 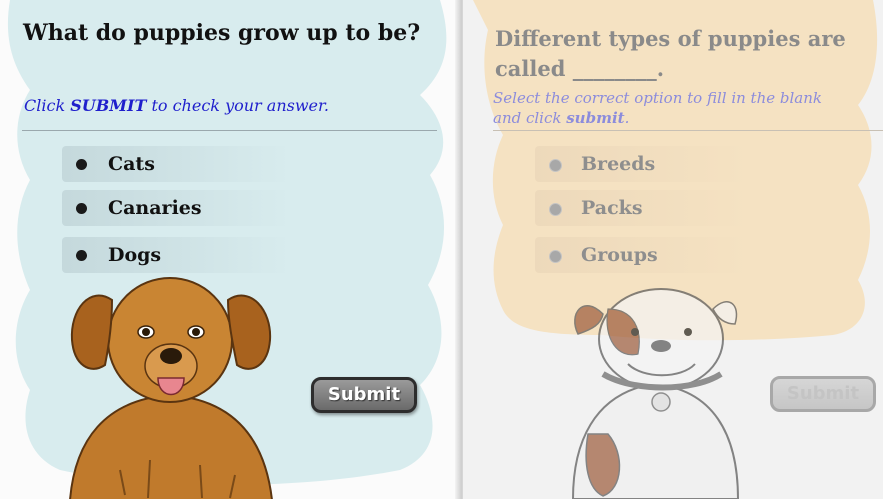 I want to click on question-title: What do puppies grow up to be?, so click(x=222, y=33).